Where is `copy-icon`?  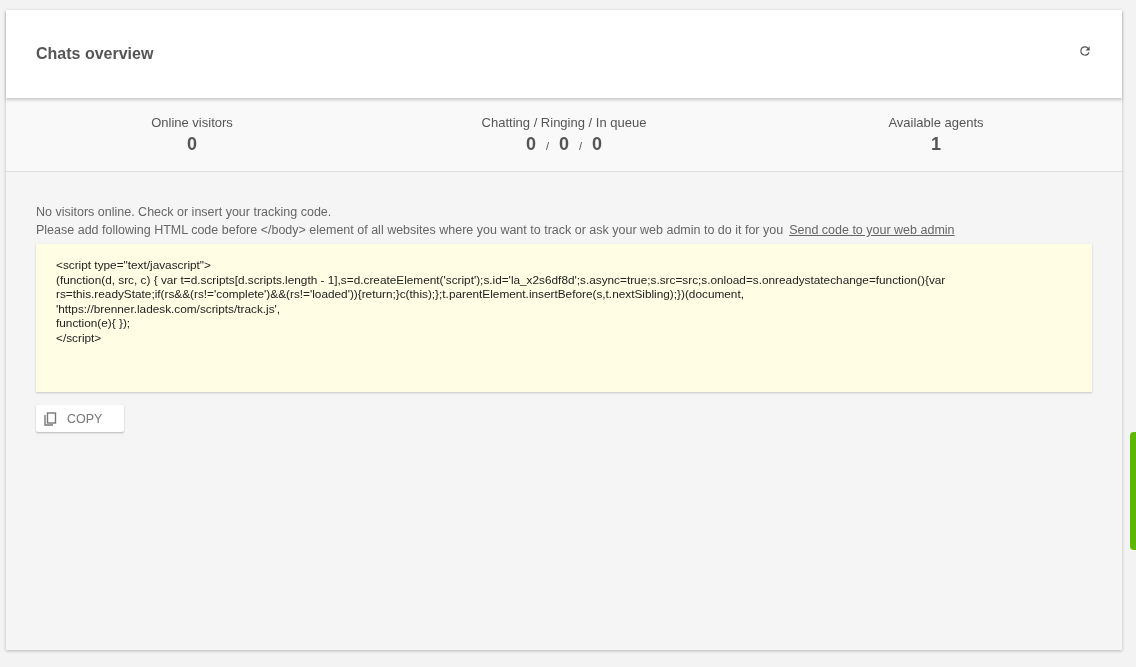
copy-icon is located at coordinates (50, 418).